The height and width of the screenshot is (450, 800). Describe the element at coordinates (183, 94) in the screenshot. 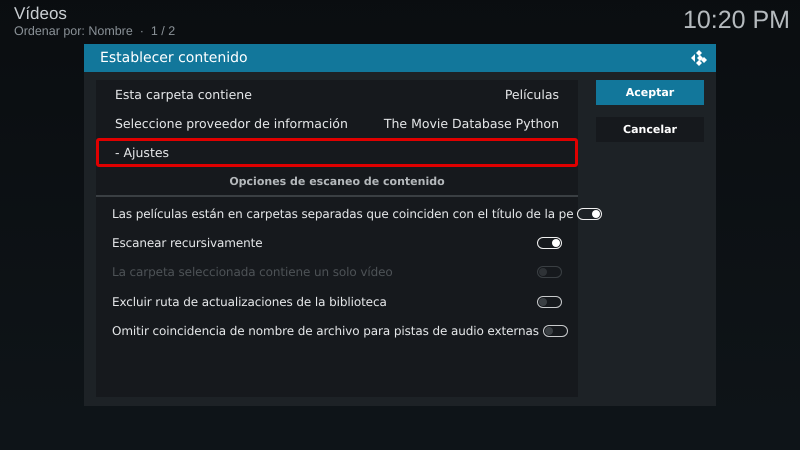

I see `setting-label: Esta carpeta contiene` at that location.